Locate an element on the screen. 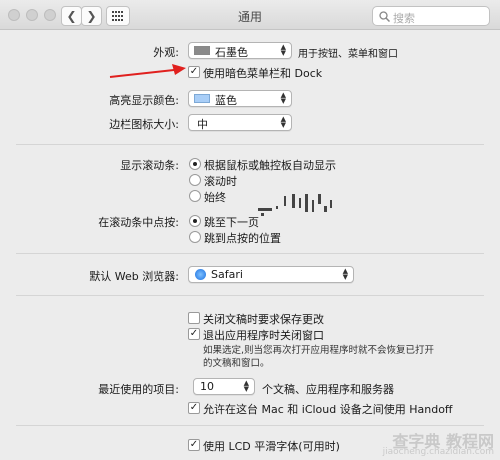 This screenshot has width=500, height=460. close-windows-note: 如果选定,则当您再次打开应用程序时就不会恢复已打开的文稿和窗口。 is located at coordinates (319, 357).